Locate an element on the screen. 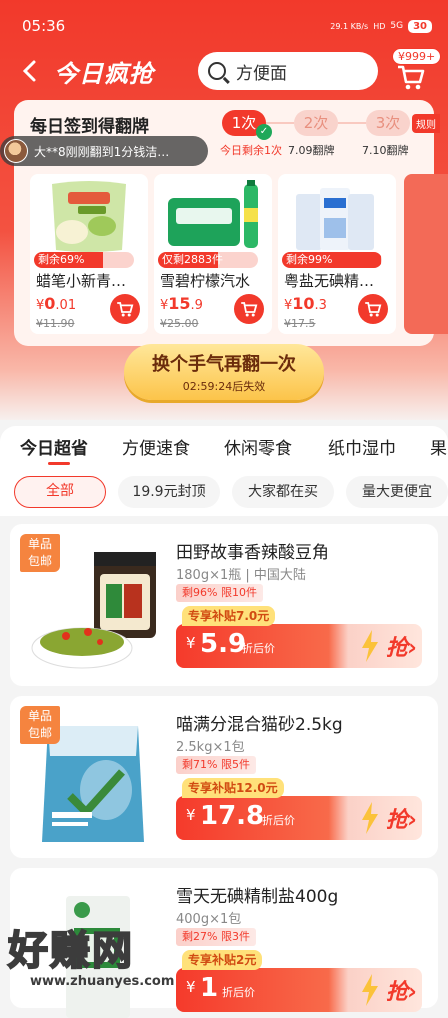 This screenshot has height=1018, width=448. step-1-caption: 今日剩余1次 is located at coordinates (251, 150).